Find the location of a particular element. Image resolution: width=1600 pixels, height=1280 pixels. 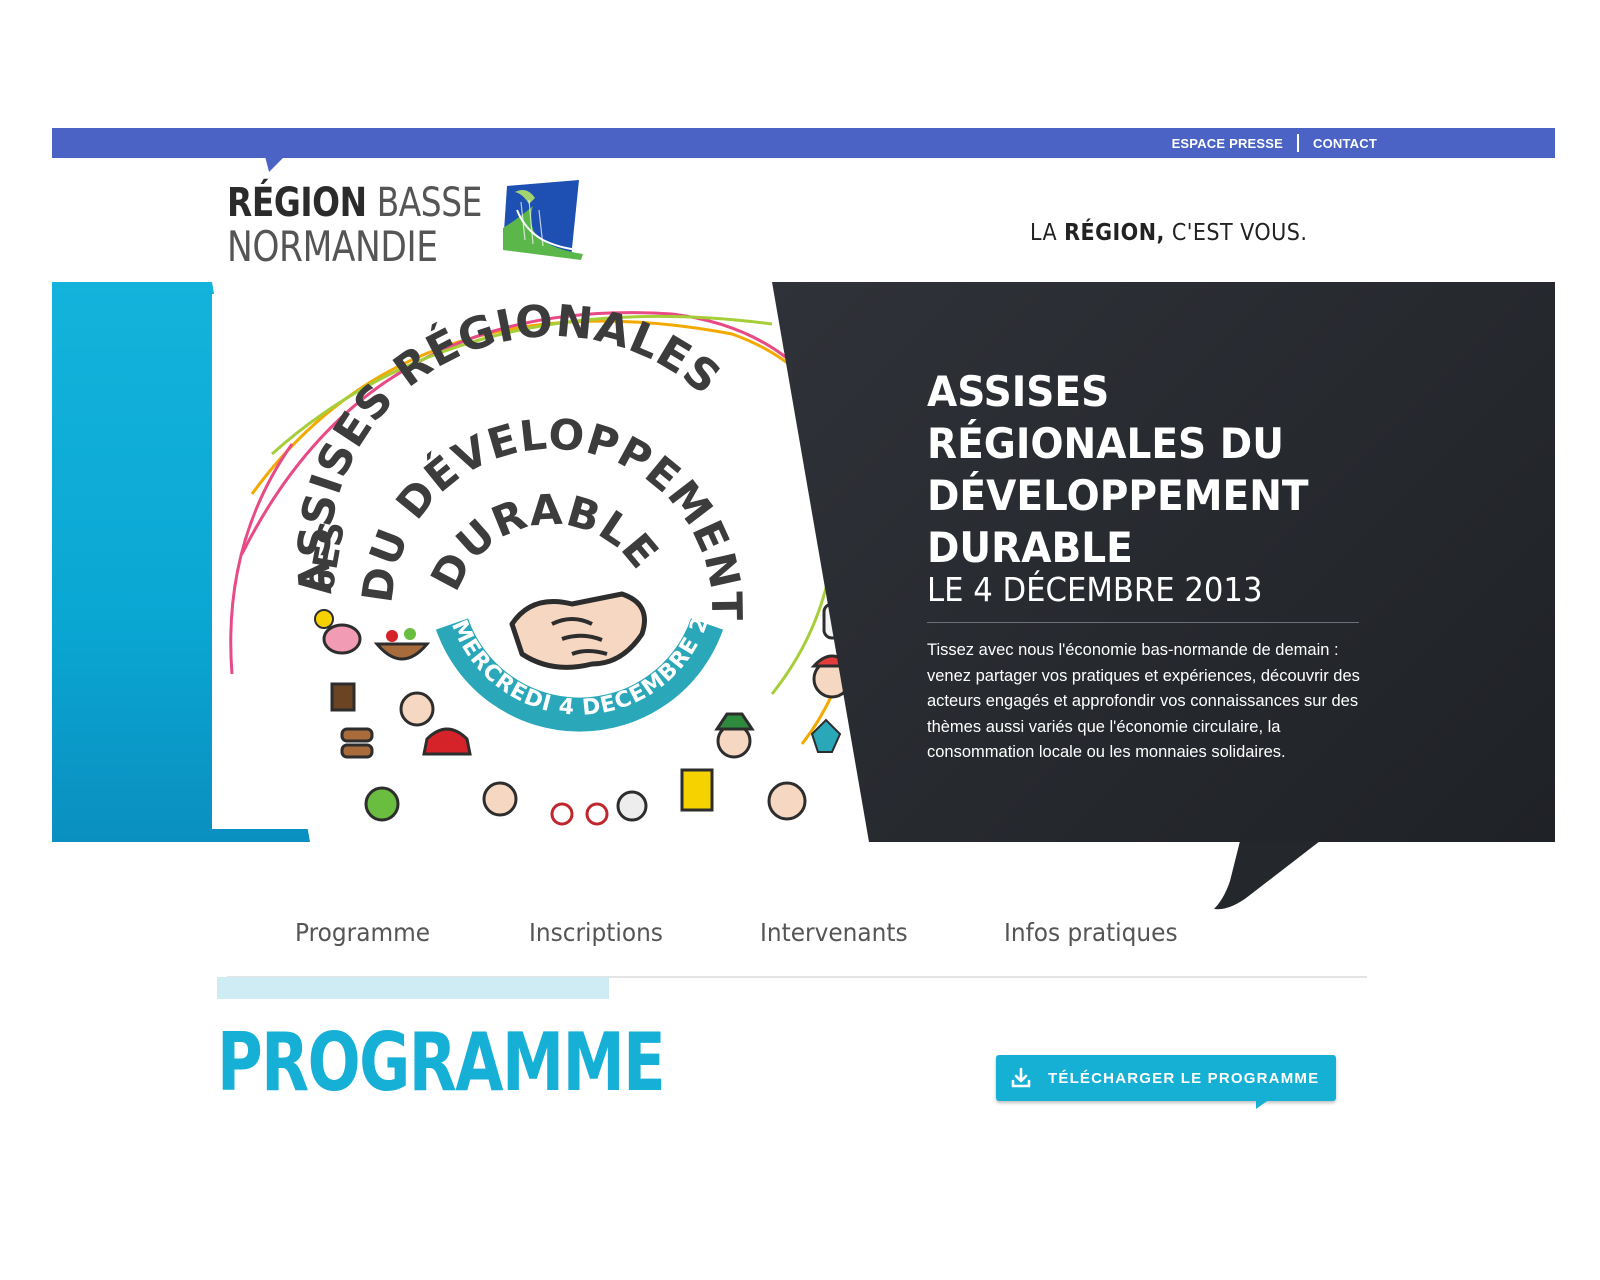

region-logo-mark-icon is located at coordinates (543, 220).